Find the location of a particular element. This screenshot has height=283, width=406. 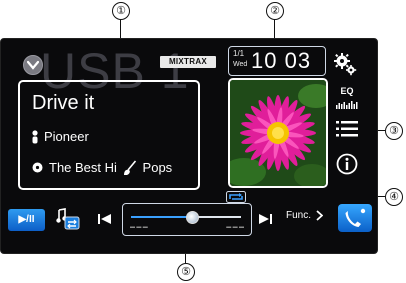

function-button: Func. is located at coordinates (305, 216).